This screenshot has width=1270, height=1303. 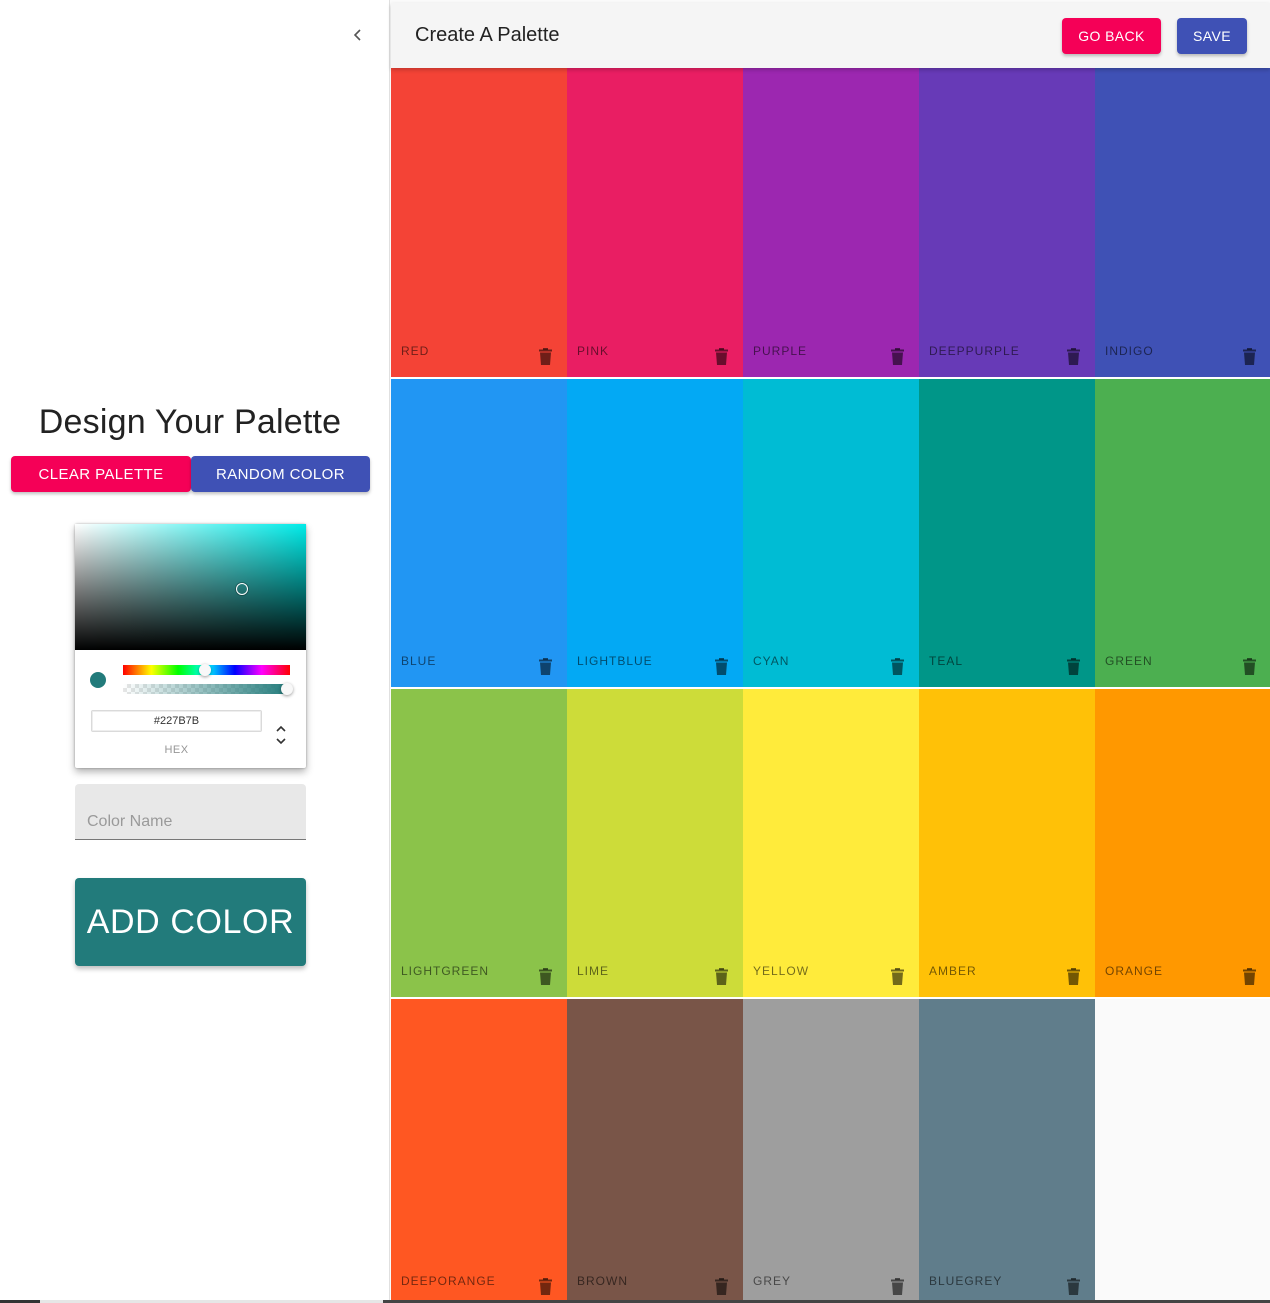 I want to click on color-box-name: bluegrey, so click(x=966, y=1281).